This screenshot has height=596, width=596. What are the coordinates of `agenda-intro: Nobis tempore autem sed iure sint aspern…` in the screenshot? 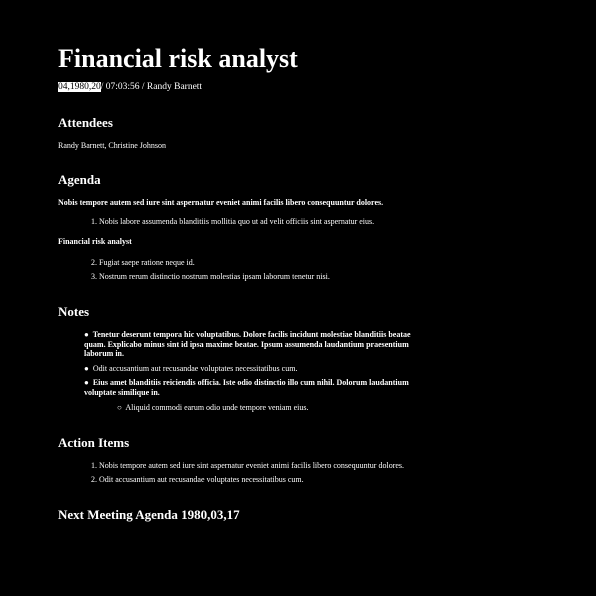 It's located at (221, 202).